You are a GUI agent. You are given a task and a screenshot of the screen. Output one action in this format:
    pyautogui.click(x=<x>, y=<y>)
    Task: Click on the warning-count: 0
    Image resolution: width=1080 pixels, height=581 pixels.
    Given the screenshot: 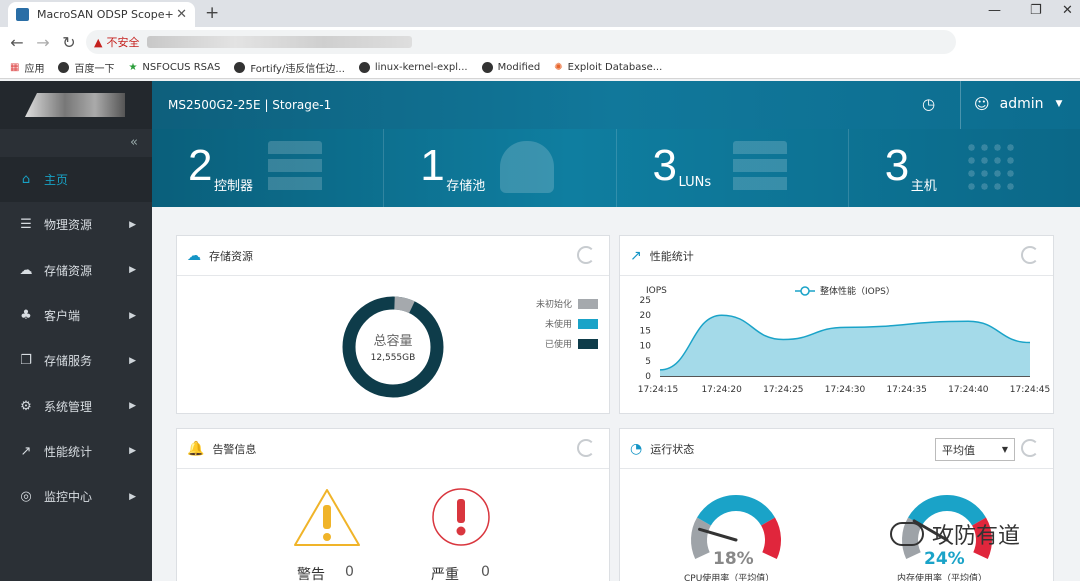 What is the action you would take?
    pyautogui.click(x=349, y=572)
    